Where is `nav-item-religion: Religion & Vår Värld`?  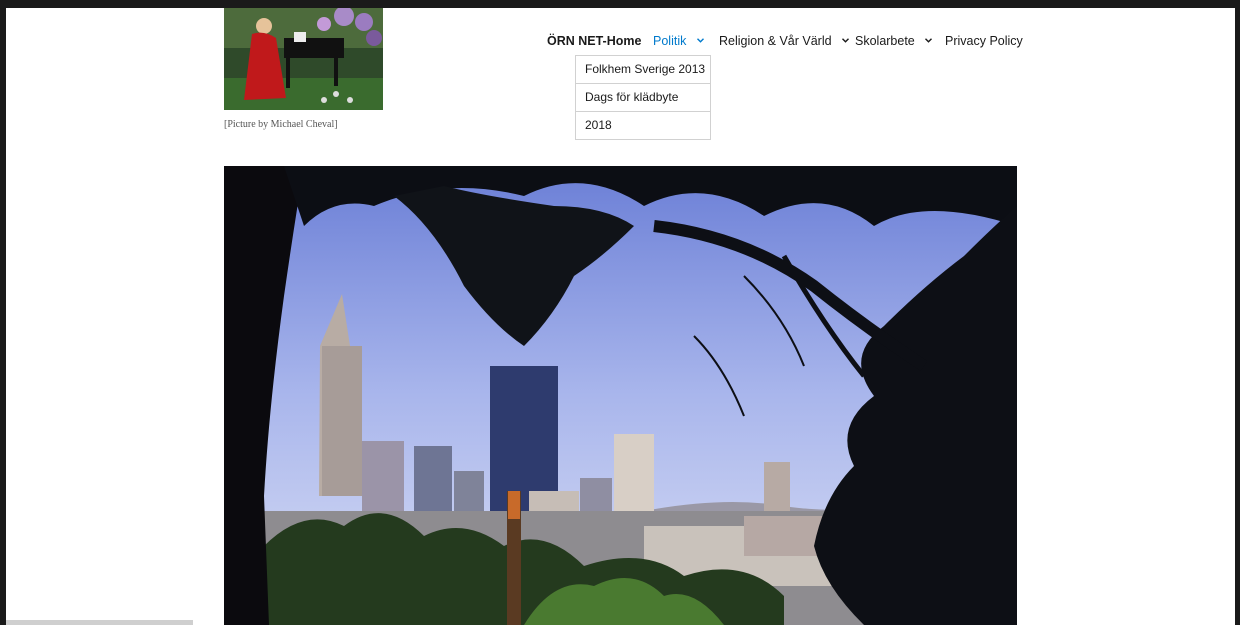 nav-item-religion: Religion & Vår Värld is located at coordinates (784, 41).